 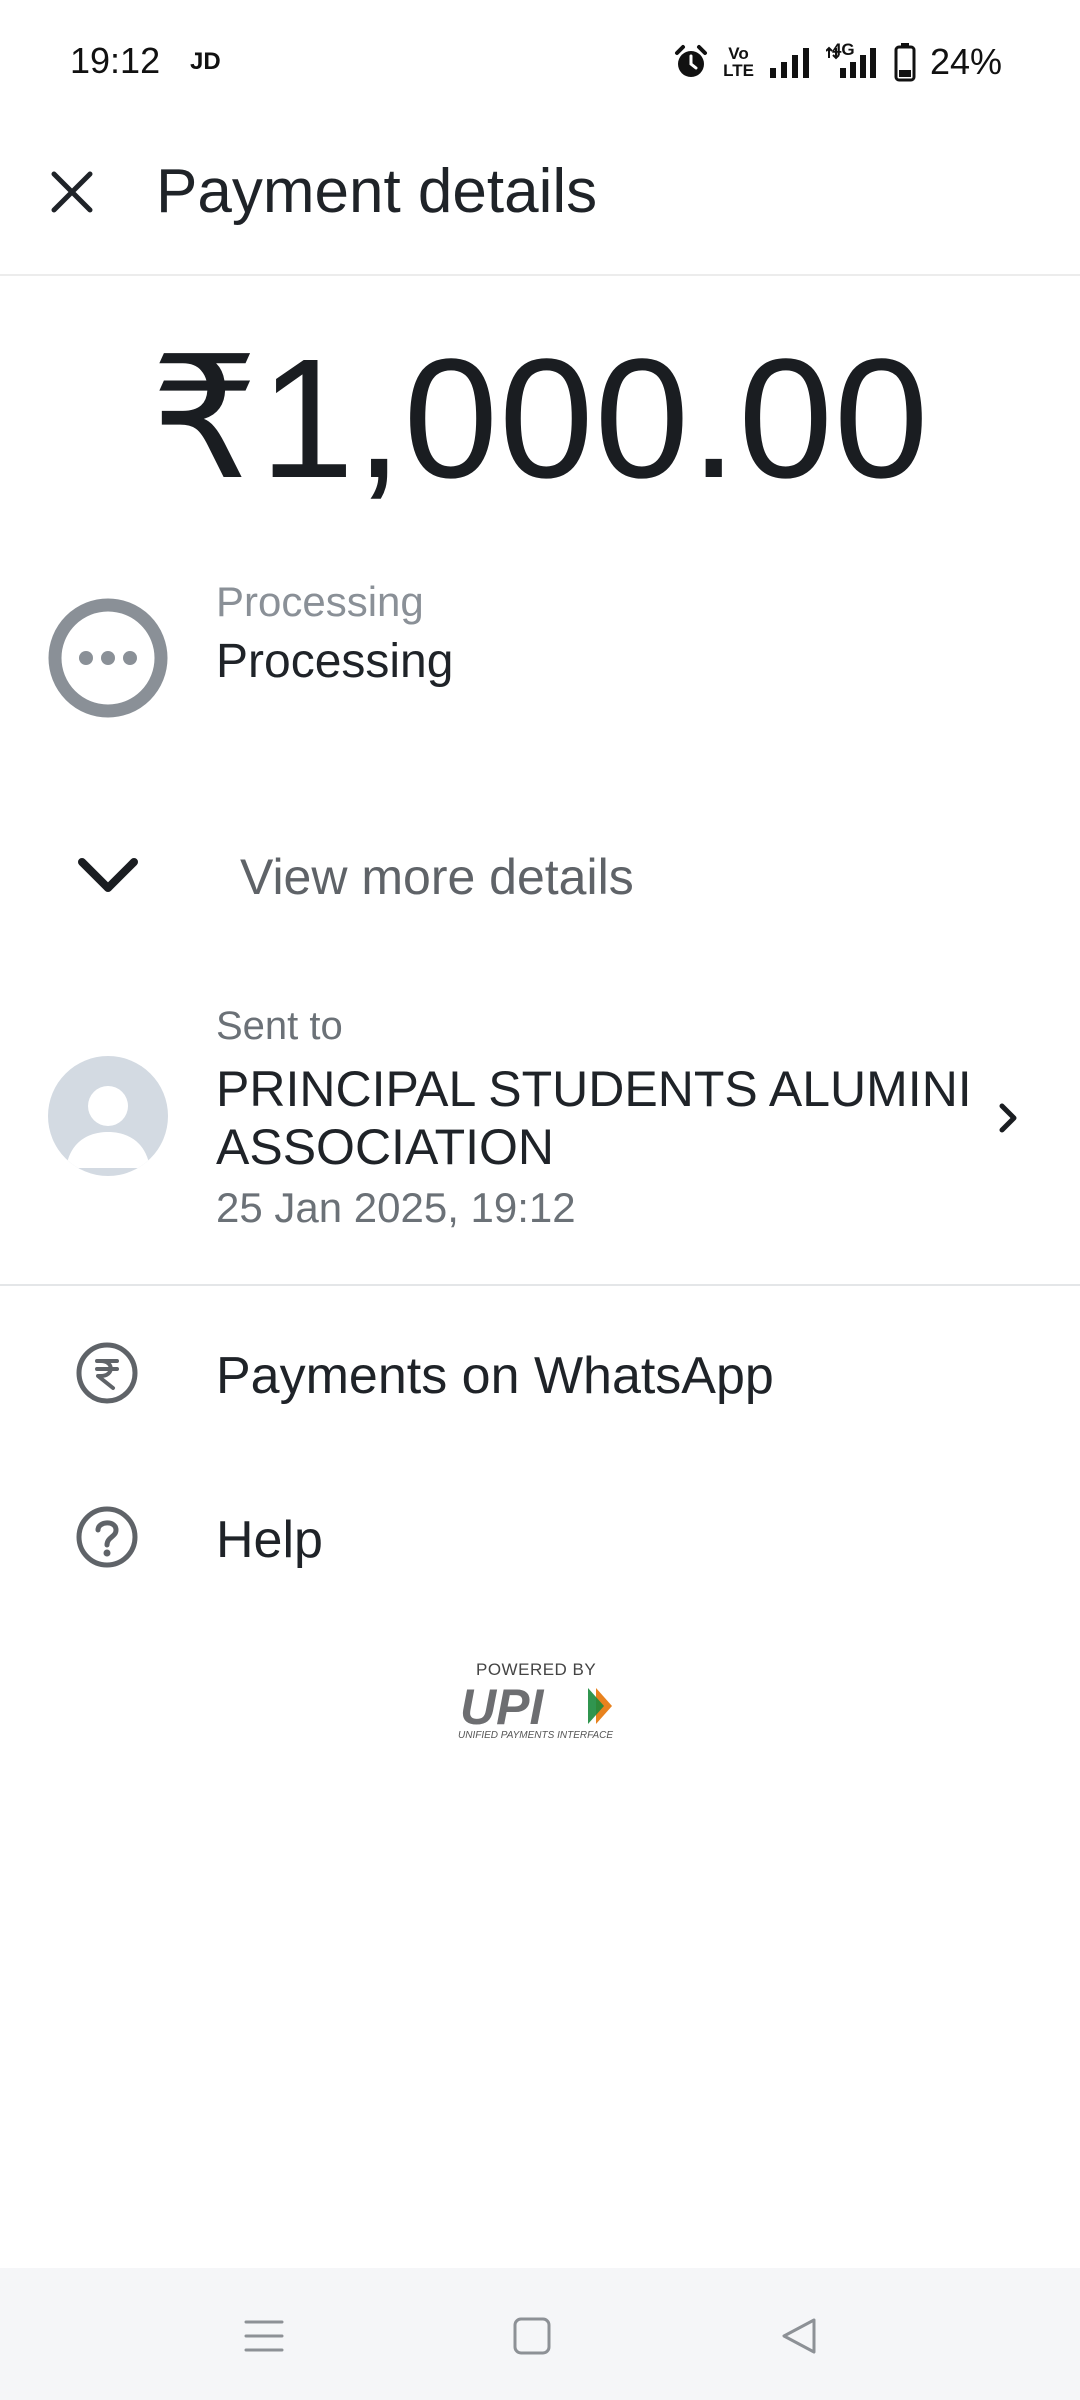 I want to click on view-more-details-button: View more details, so click(x=540, y=875).